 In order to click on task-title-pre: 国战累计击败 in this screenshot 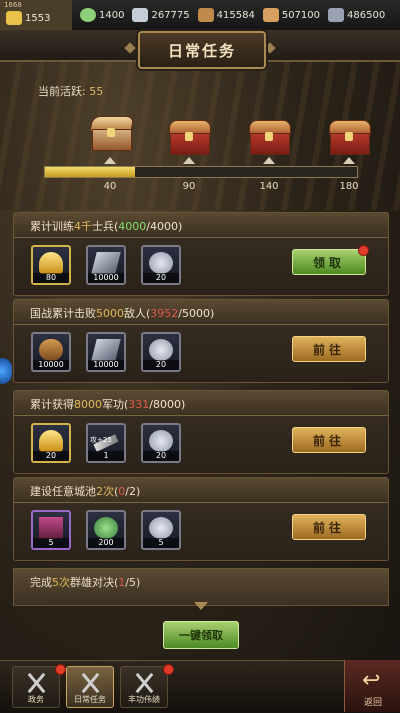, I will do `click(63, 313)`.